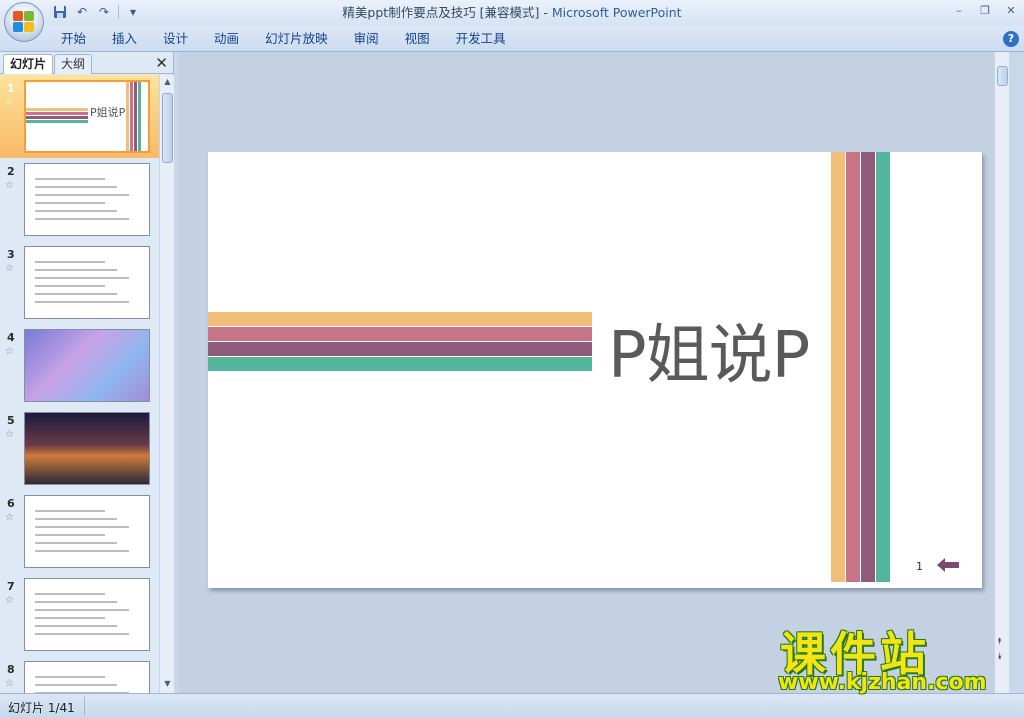  I want to click on ribbon-tab: 开始, so click(73, 39).